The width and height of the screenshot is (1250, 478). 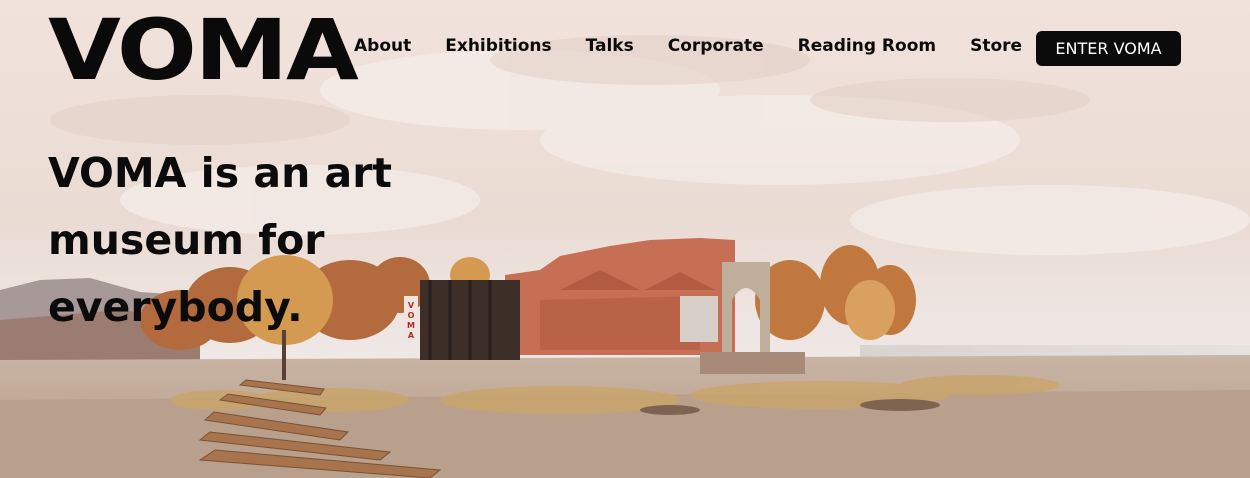 I want to click on nav-reading-room: Reading Room, so click(x=867, y=46).